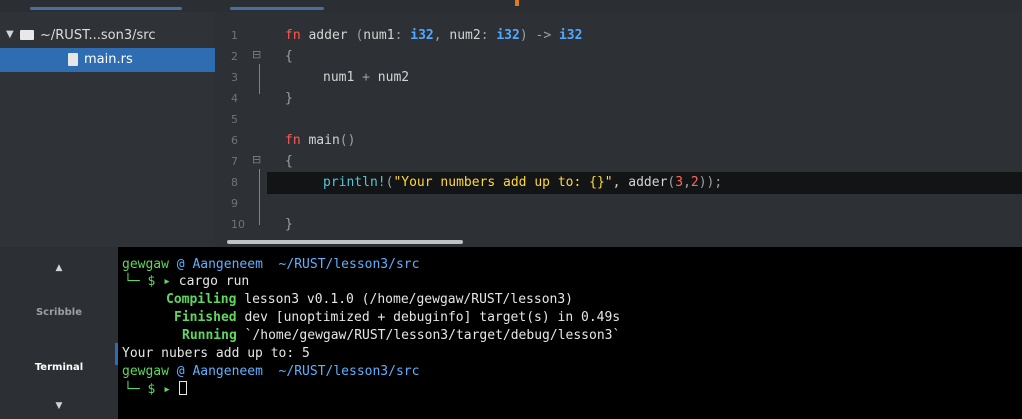  What do you see at coordinates (640, 182) in the screenshot?
I see `token-call: , adder` at bounding box center [640, 182].